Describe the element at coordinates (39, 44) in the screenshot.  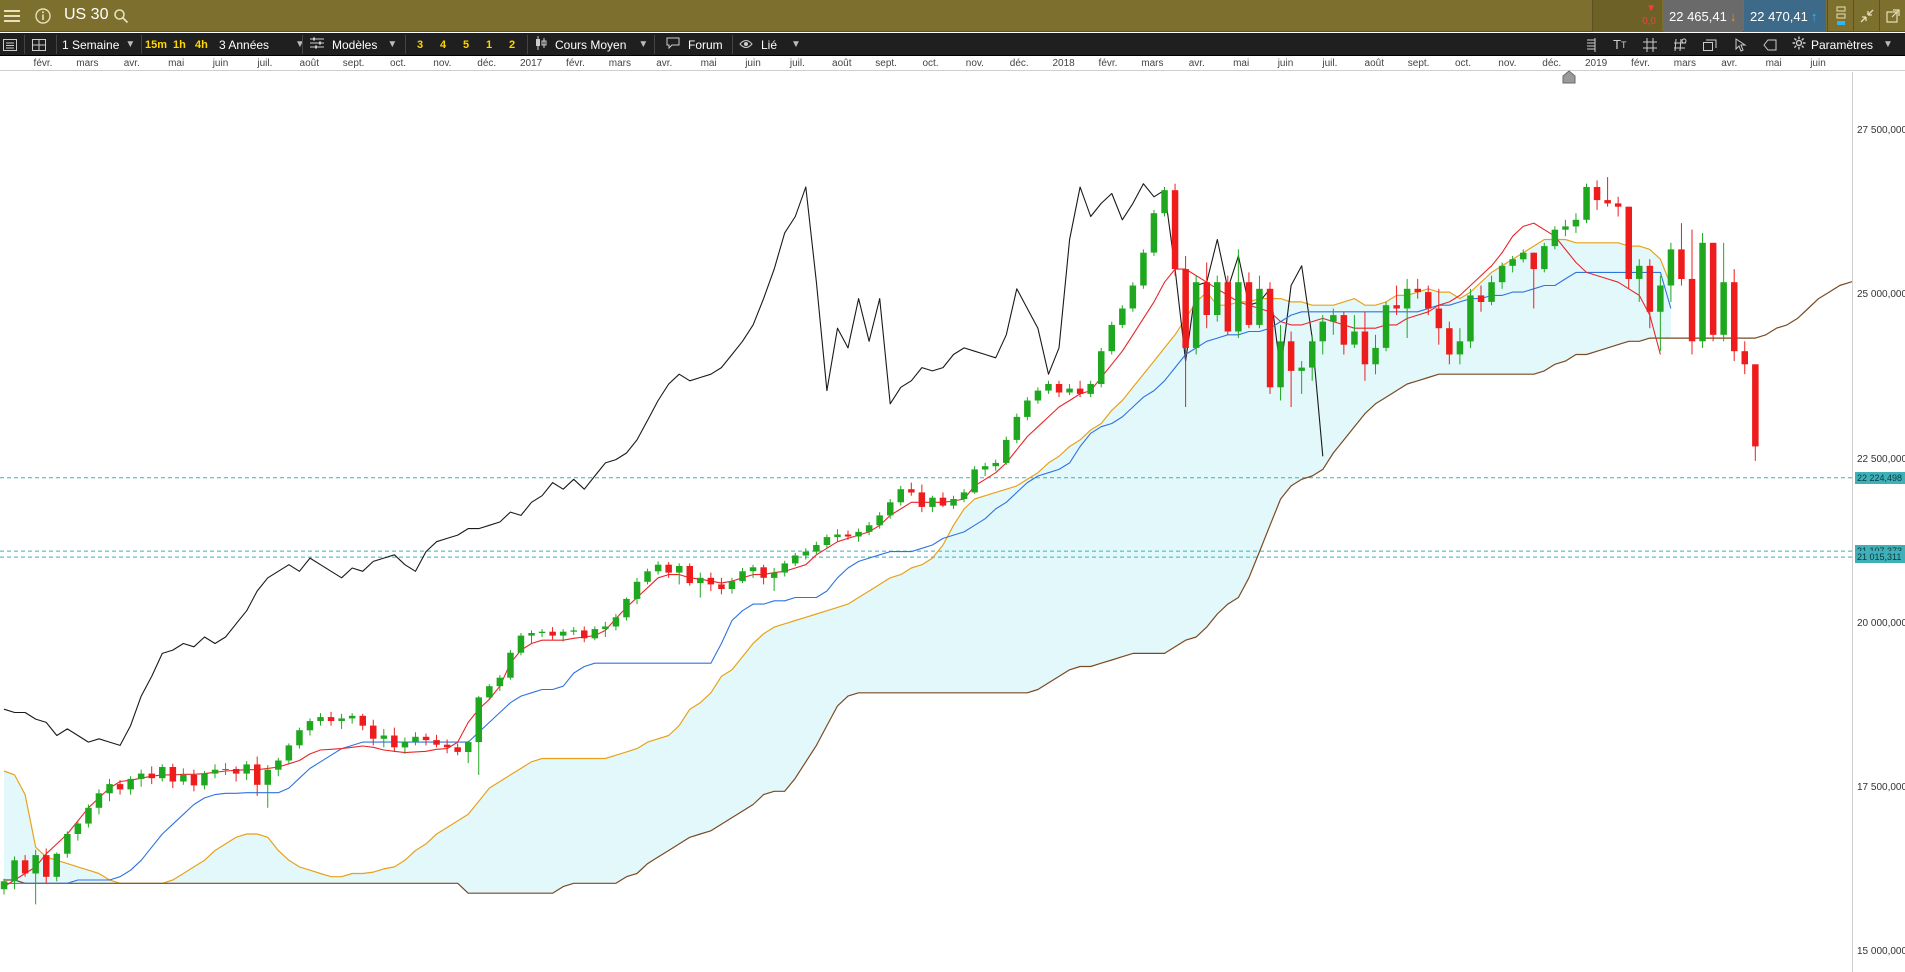
I see `grid-layout-icon` at that location.